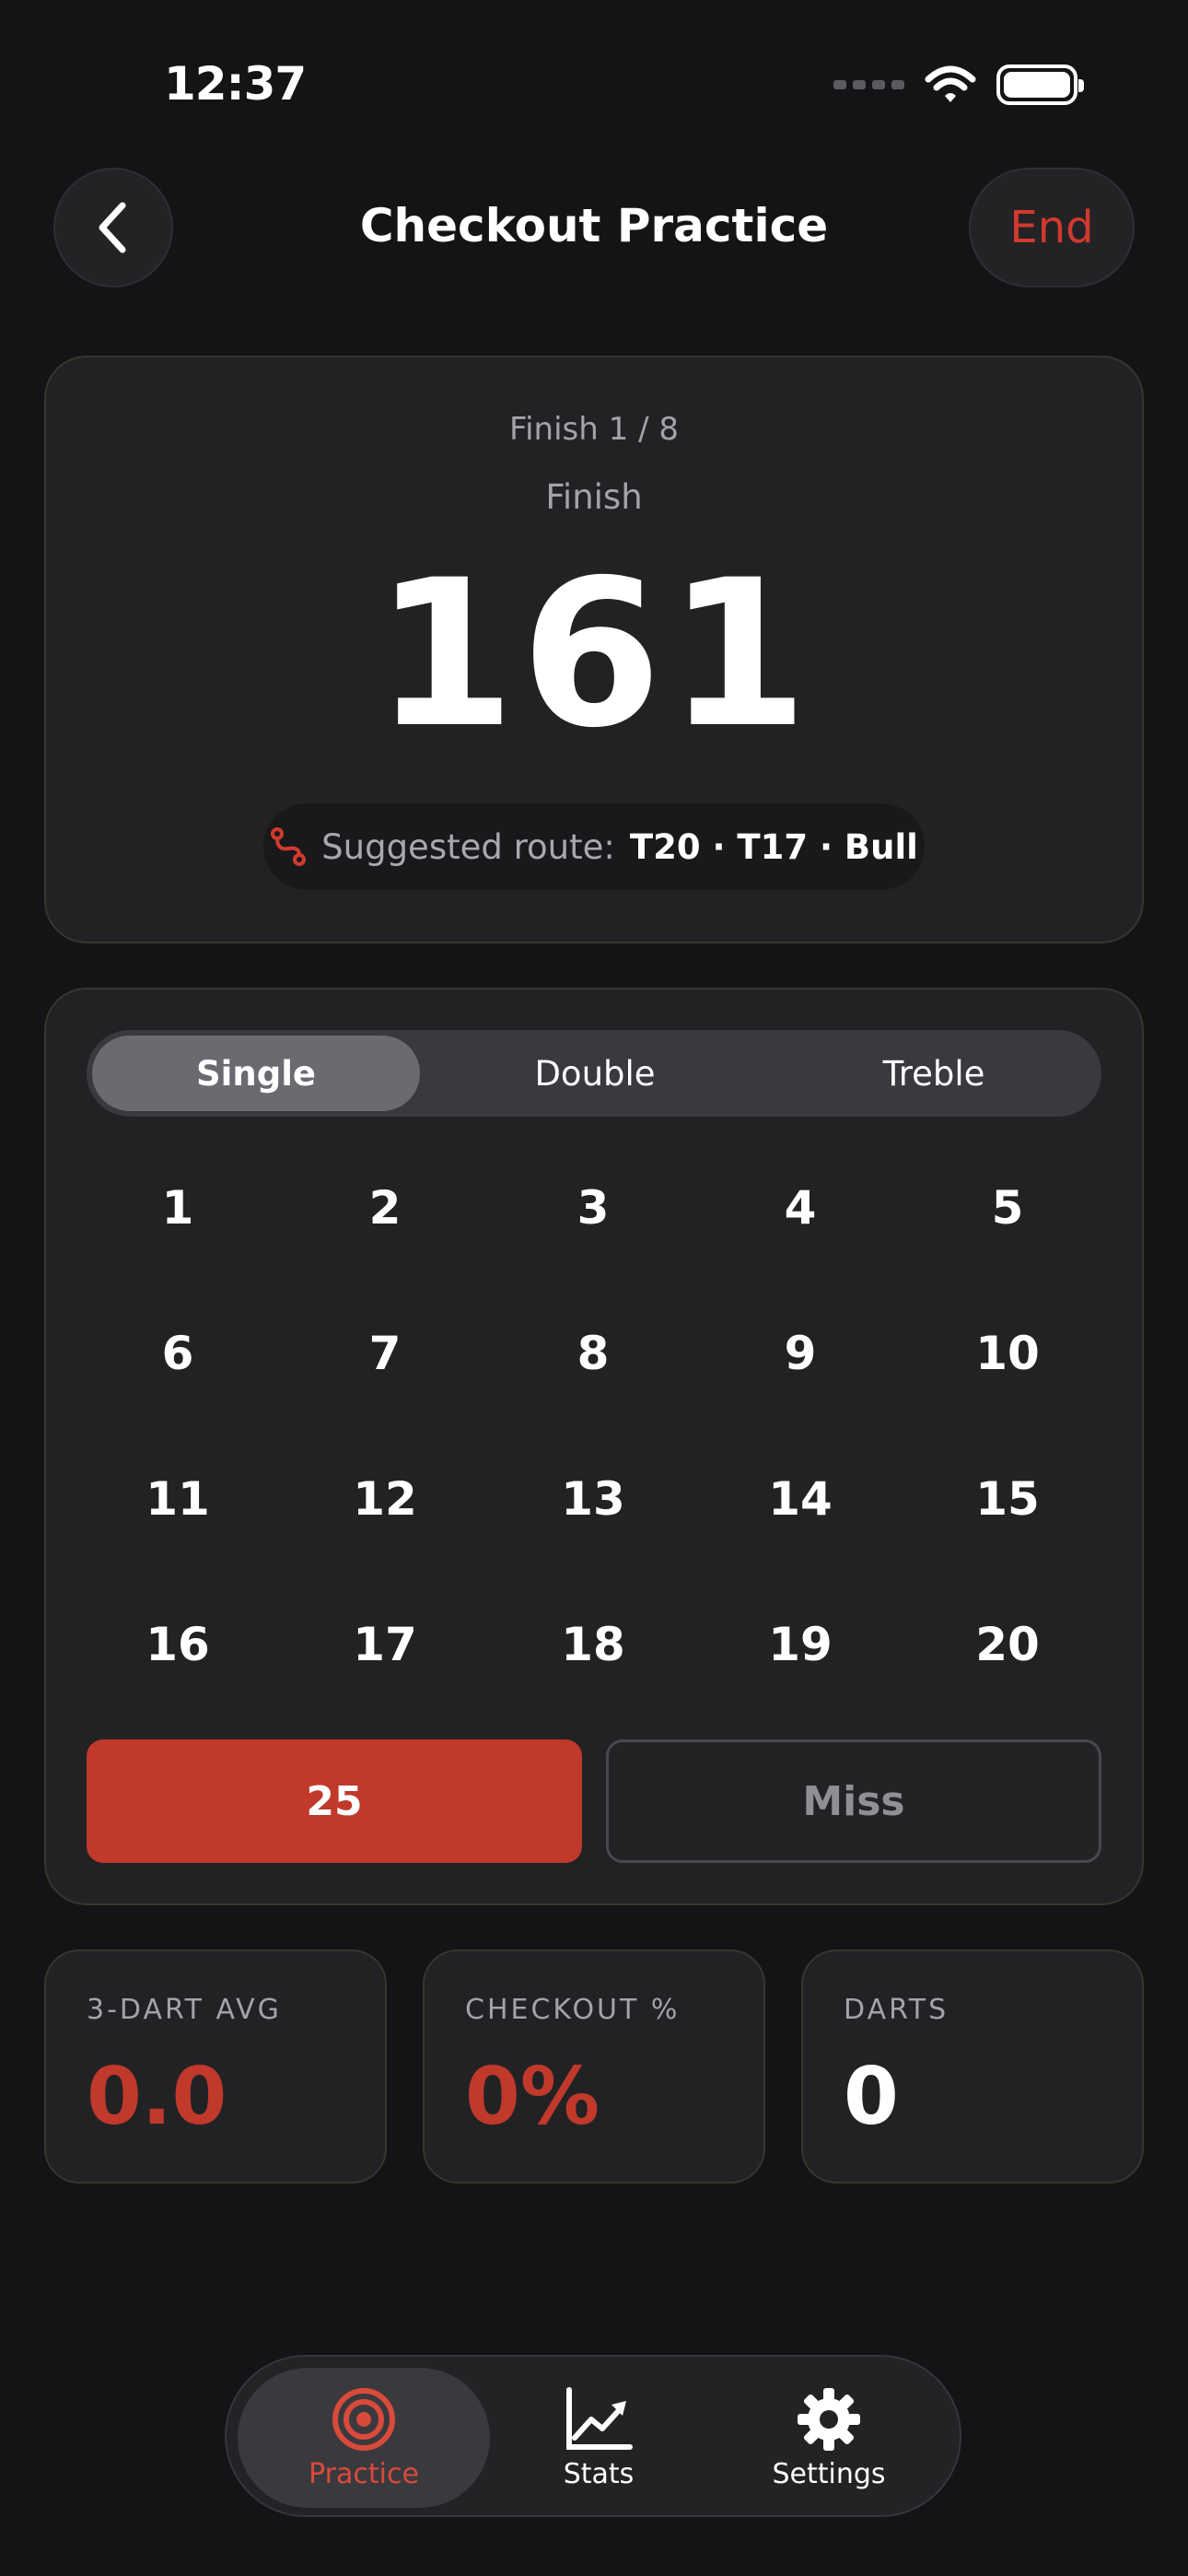  Describe the element at coordinates (363, 2419) in the screenshot. I see `target-icon` at that location.